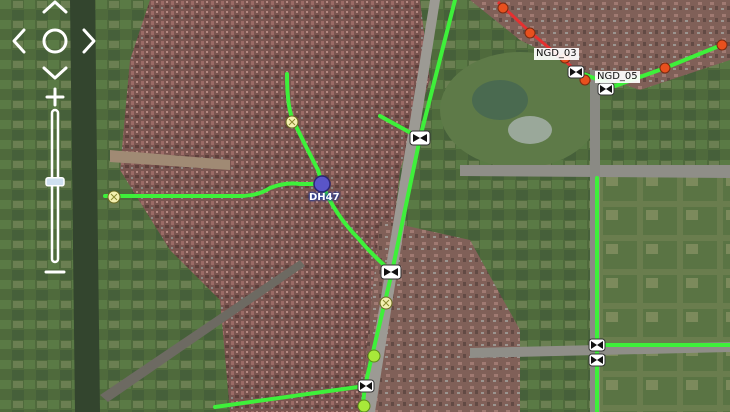 This screenshot has height=412, width=730. I want to click on park-lake, so click(500, 100).